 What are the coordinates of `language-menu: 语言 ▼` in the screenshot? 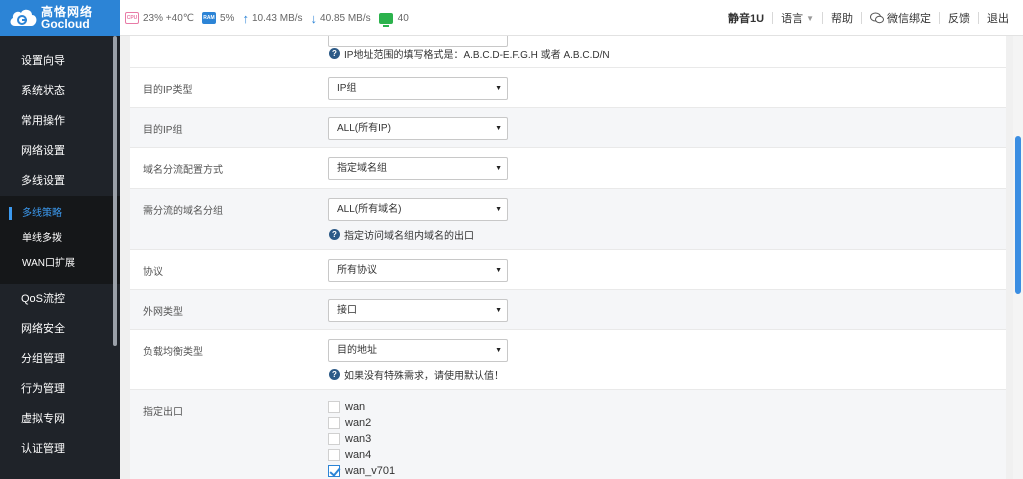 It's located at (797, 18).